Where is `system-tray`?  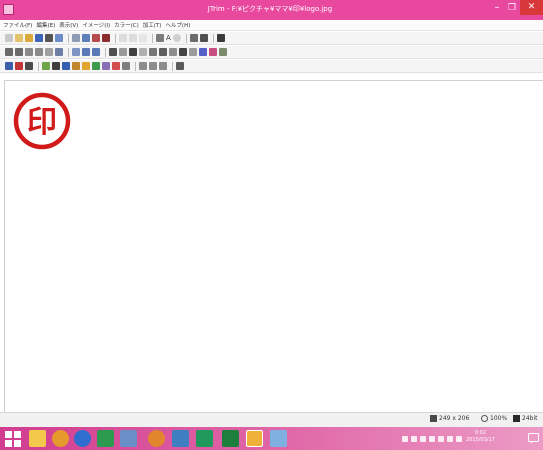 system-tray is located at coordinates (433, 438).